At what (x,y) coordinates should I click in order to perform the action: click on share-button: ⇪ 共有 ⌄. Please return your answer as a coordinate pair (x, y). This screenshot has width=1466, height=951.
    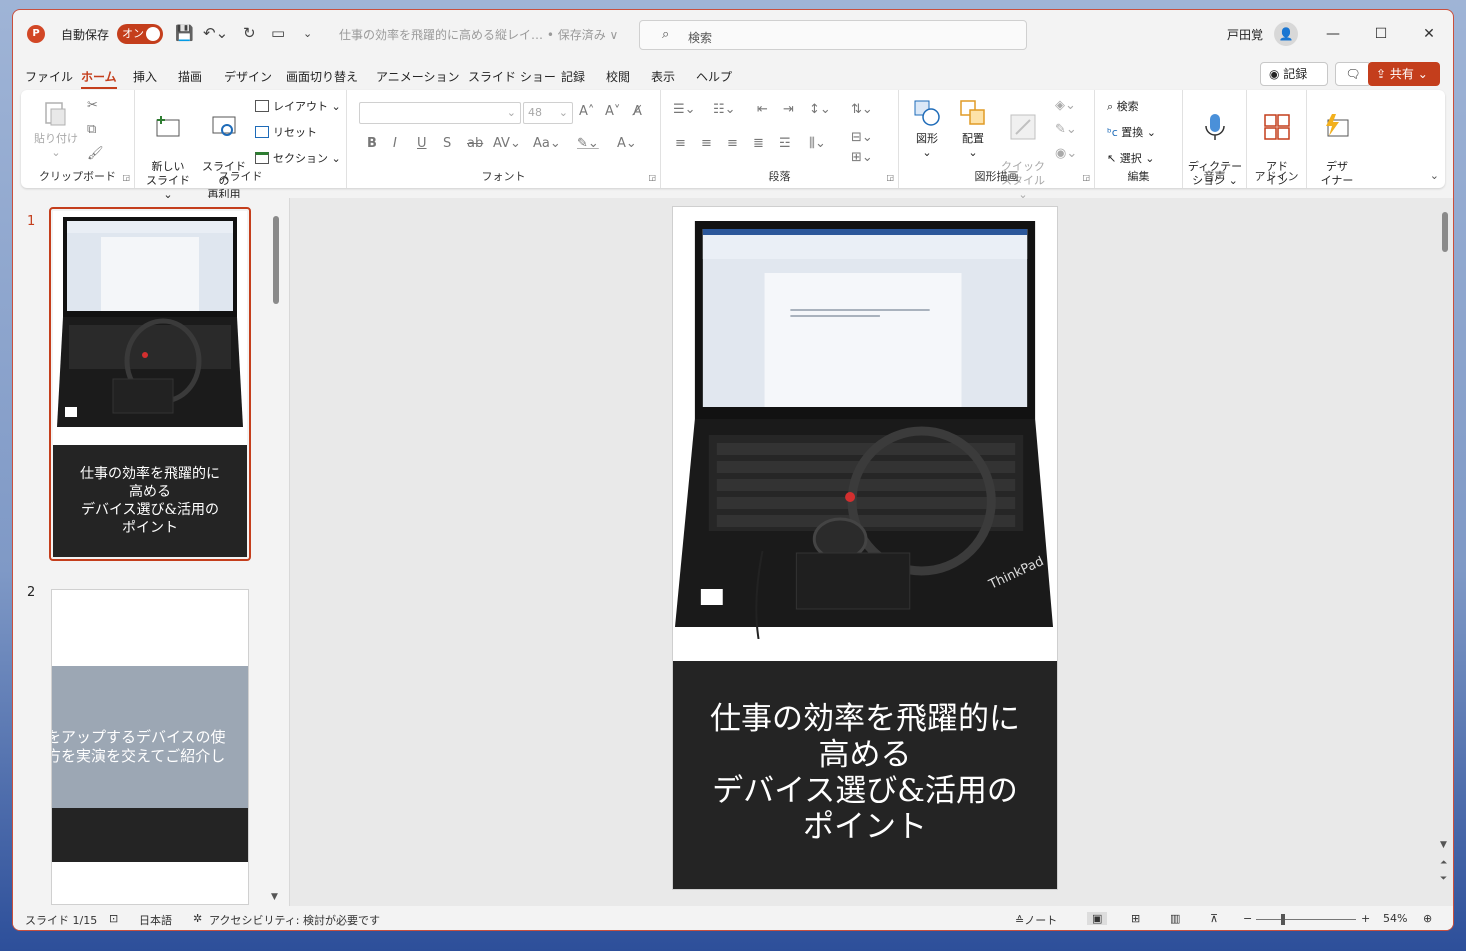
    Looking at the image, I should click on (1404, 74).